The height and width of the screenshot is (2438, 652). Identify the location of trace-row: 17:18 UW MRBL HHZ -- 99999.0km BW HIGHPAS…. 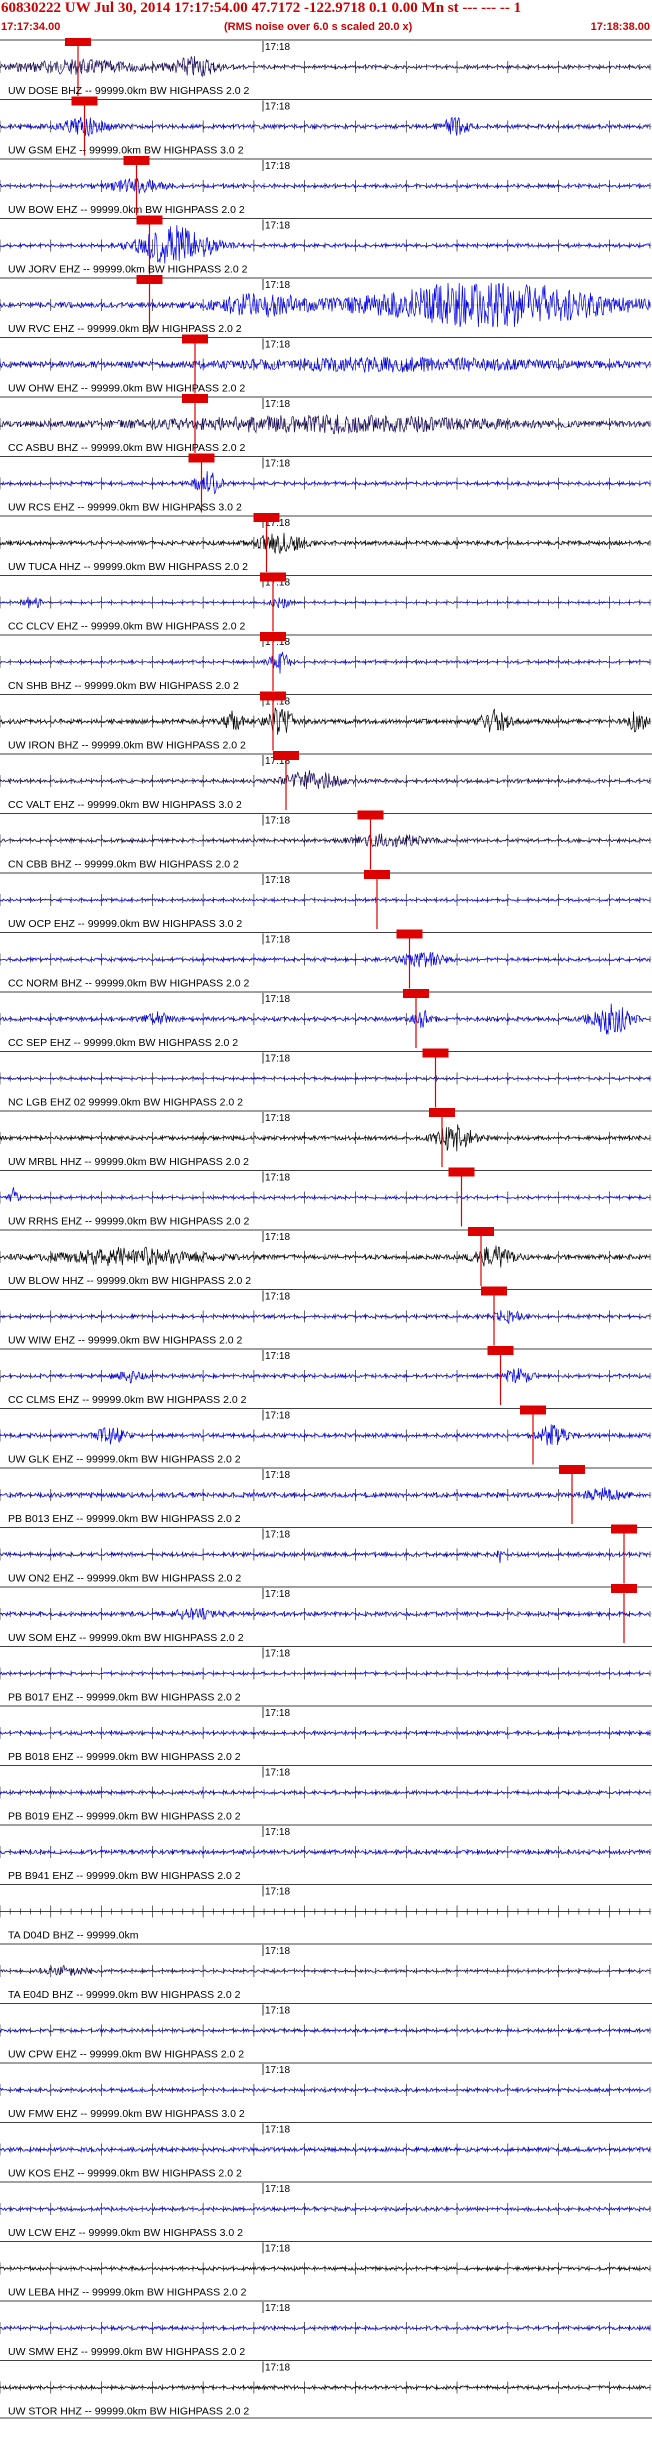
(326, 1138).